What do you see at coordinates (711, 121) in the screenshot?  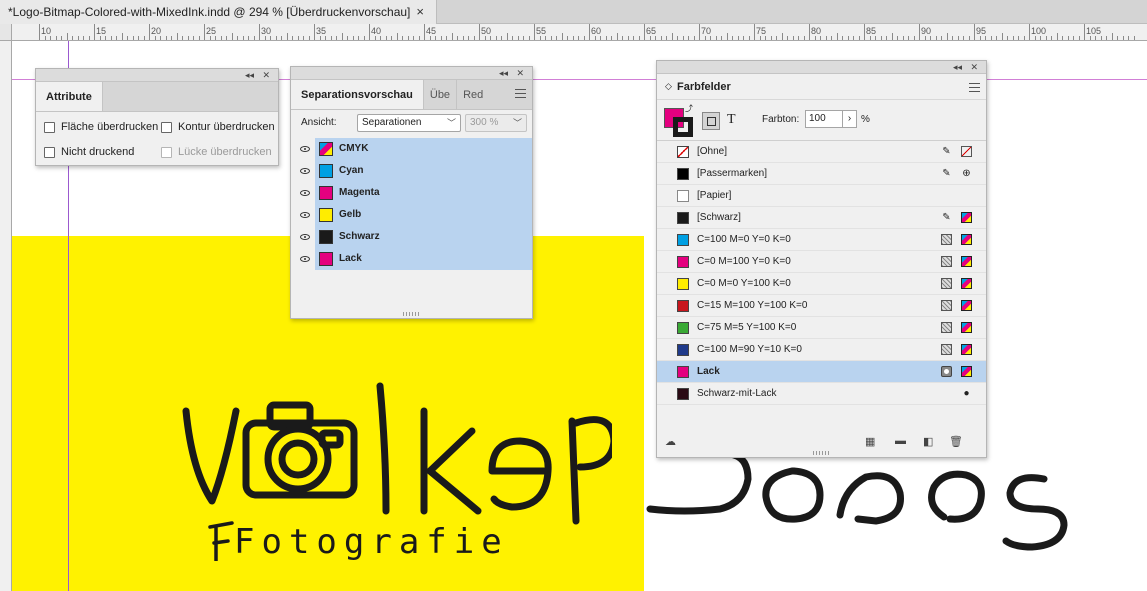 I see `container-format-button` at bounding box center [711, 121].